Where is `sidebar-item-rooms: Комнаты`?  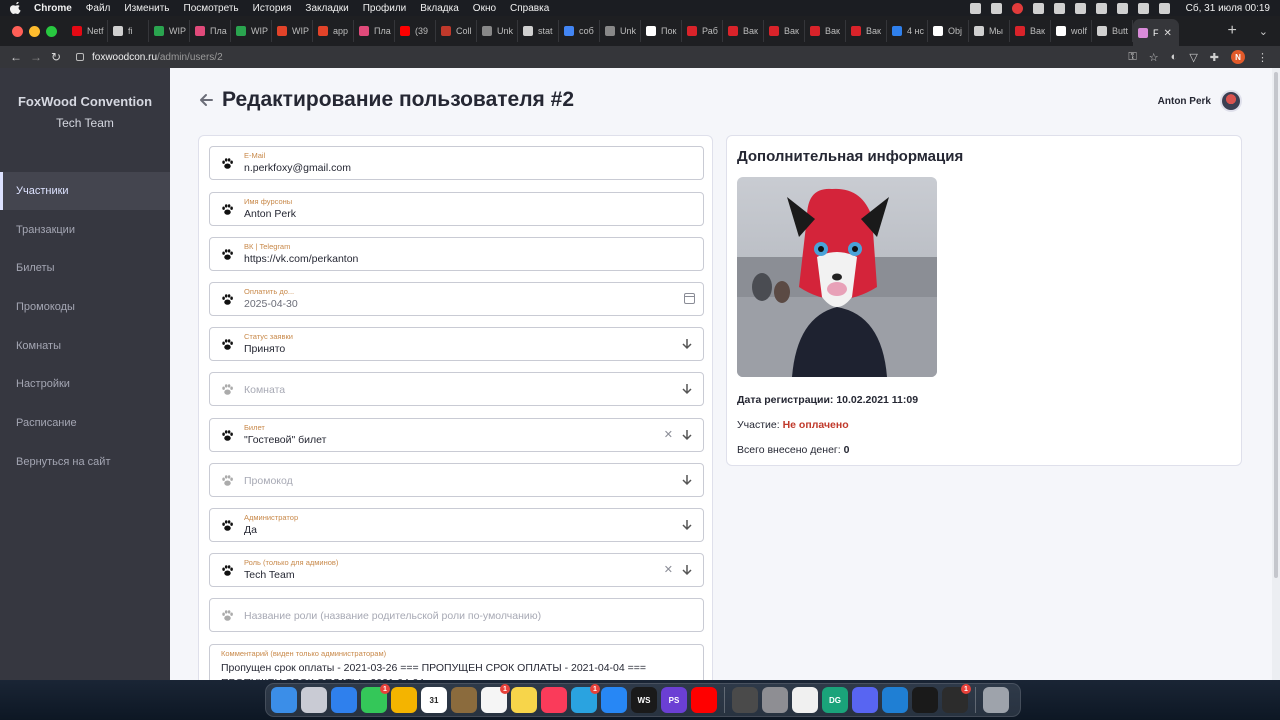
sidebar-item-rooms: Комнаты is located at coordinates (85, 346).